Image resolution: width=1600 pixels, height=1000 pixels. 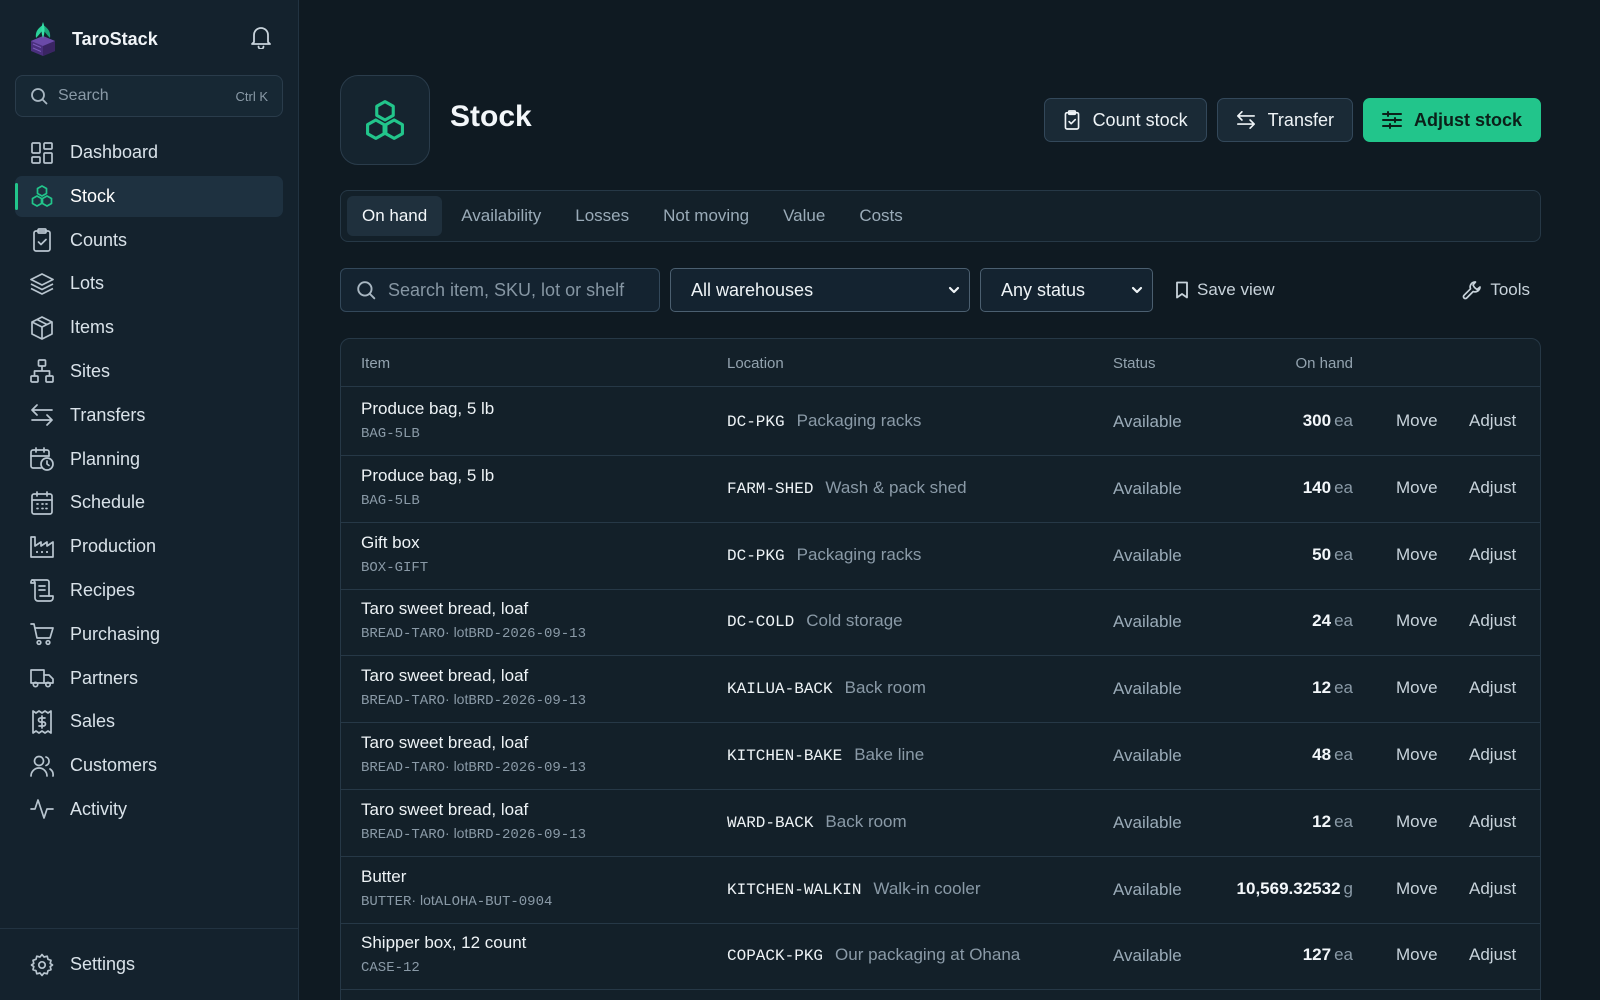 I want to click on adjust-stock-button: Adjust stock, so click(x=1451, y=120).